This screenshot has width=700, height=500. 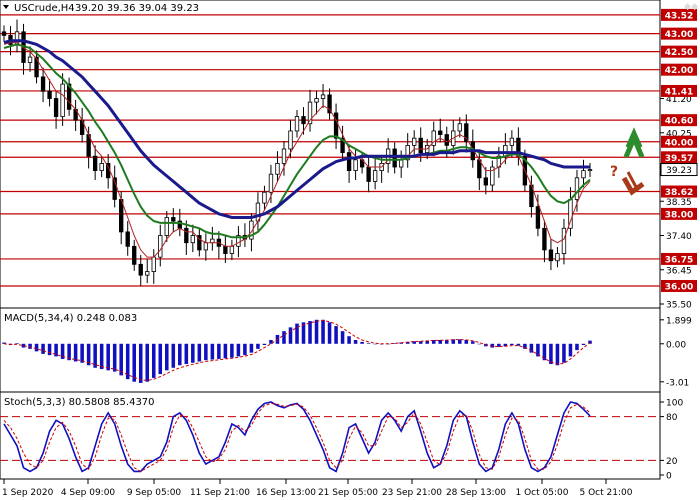 What do you see at coordinates (88, 493) in the screenshot?
I see `time-tick-label: 4 Sep 09:00` at bounding box center [88, 493].